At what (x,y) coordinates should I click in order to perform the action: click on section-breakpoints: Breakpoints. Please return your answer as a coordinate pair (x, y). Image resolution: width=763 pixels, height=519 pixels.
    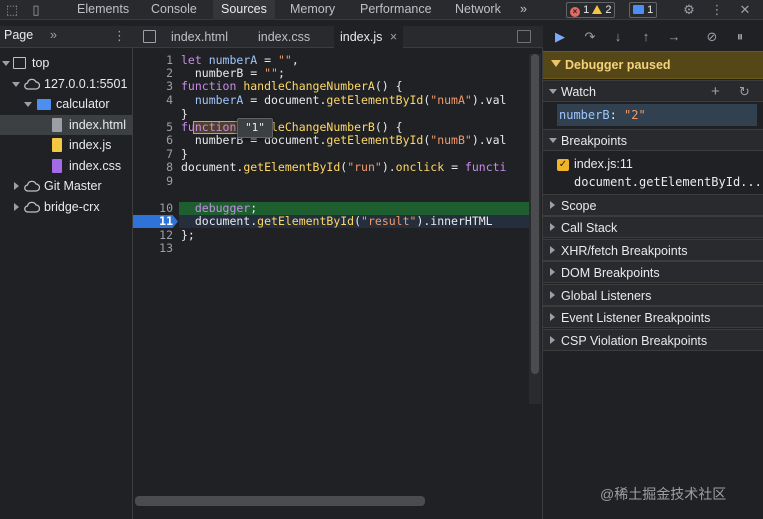
    Looking at the image, I should click on (653, 140).